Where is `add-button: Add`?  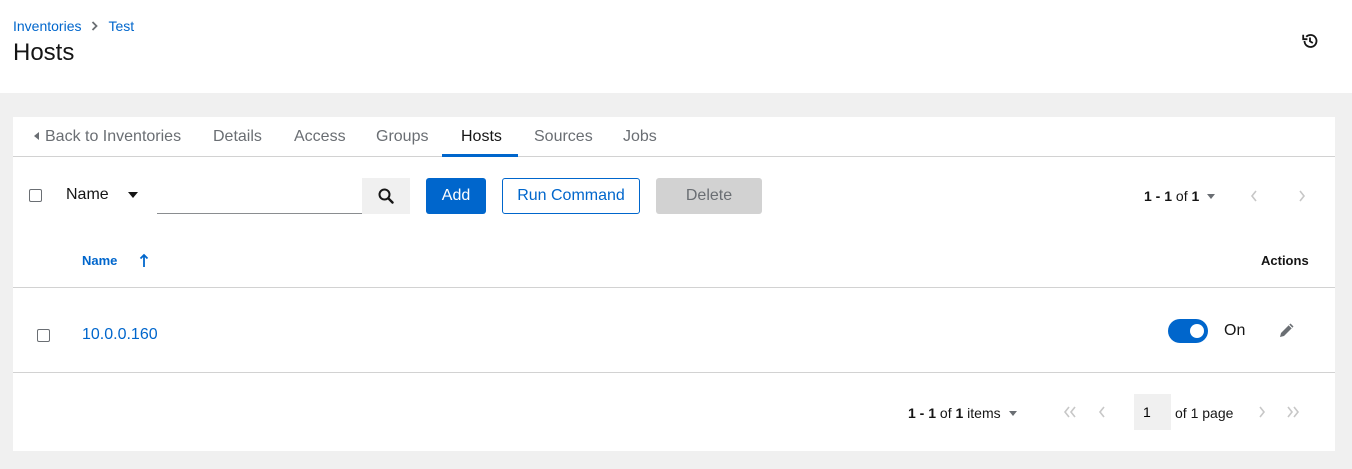
add-button: Add is located at coordinates (456, 196).